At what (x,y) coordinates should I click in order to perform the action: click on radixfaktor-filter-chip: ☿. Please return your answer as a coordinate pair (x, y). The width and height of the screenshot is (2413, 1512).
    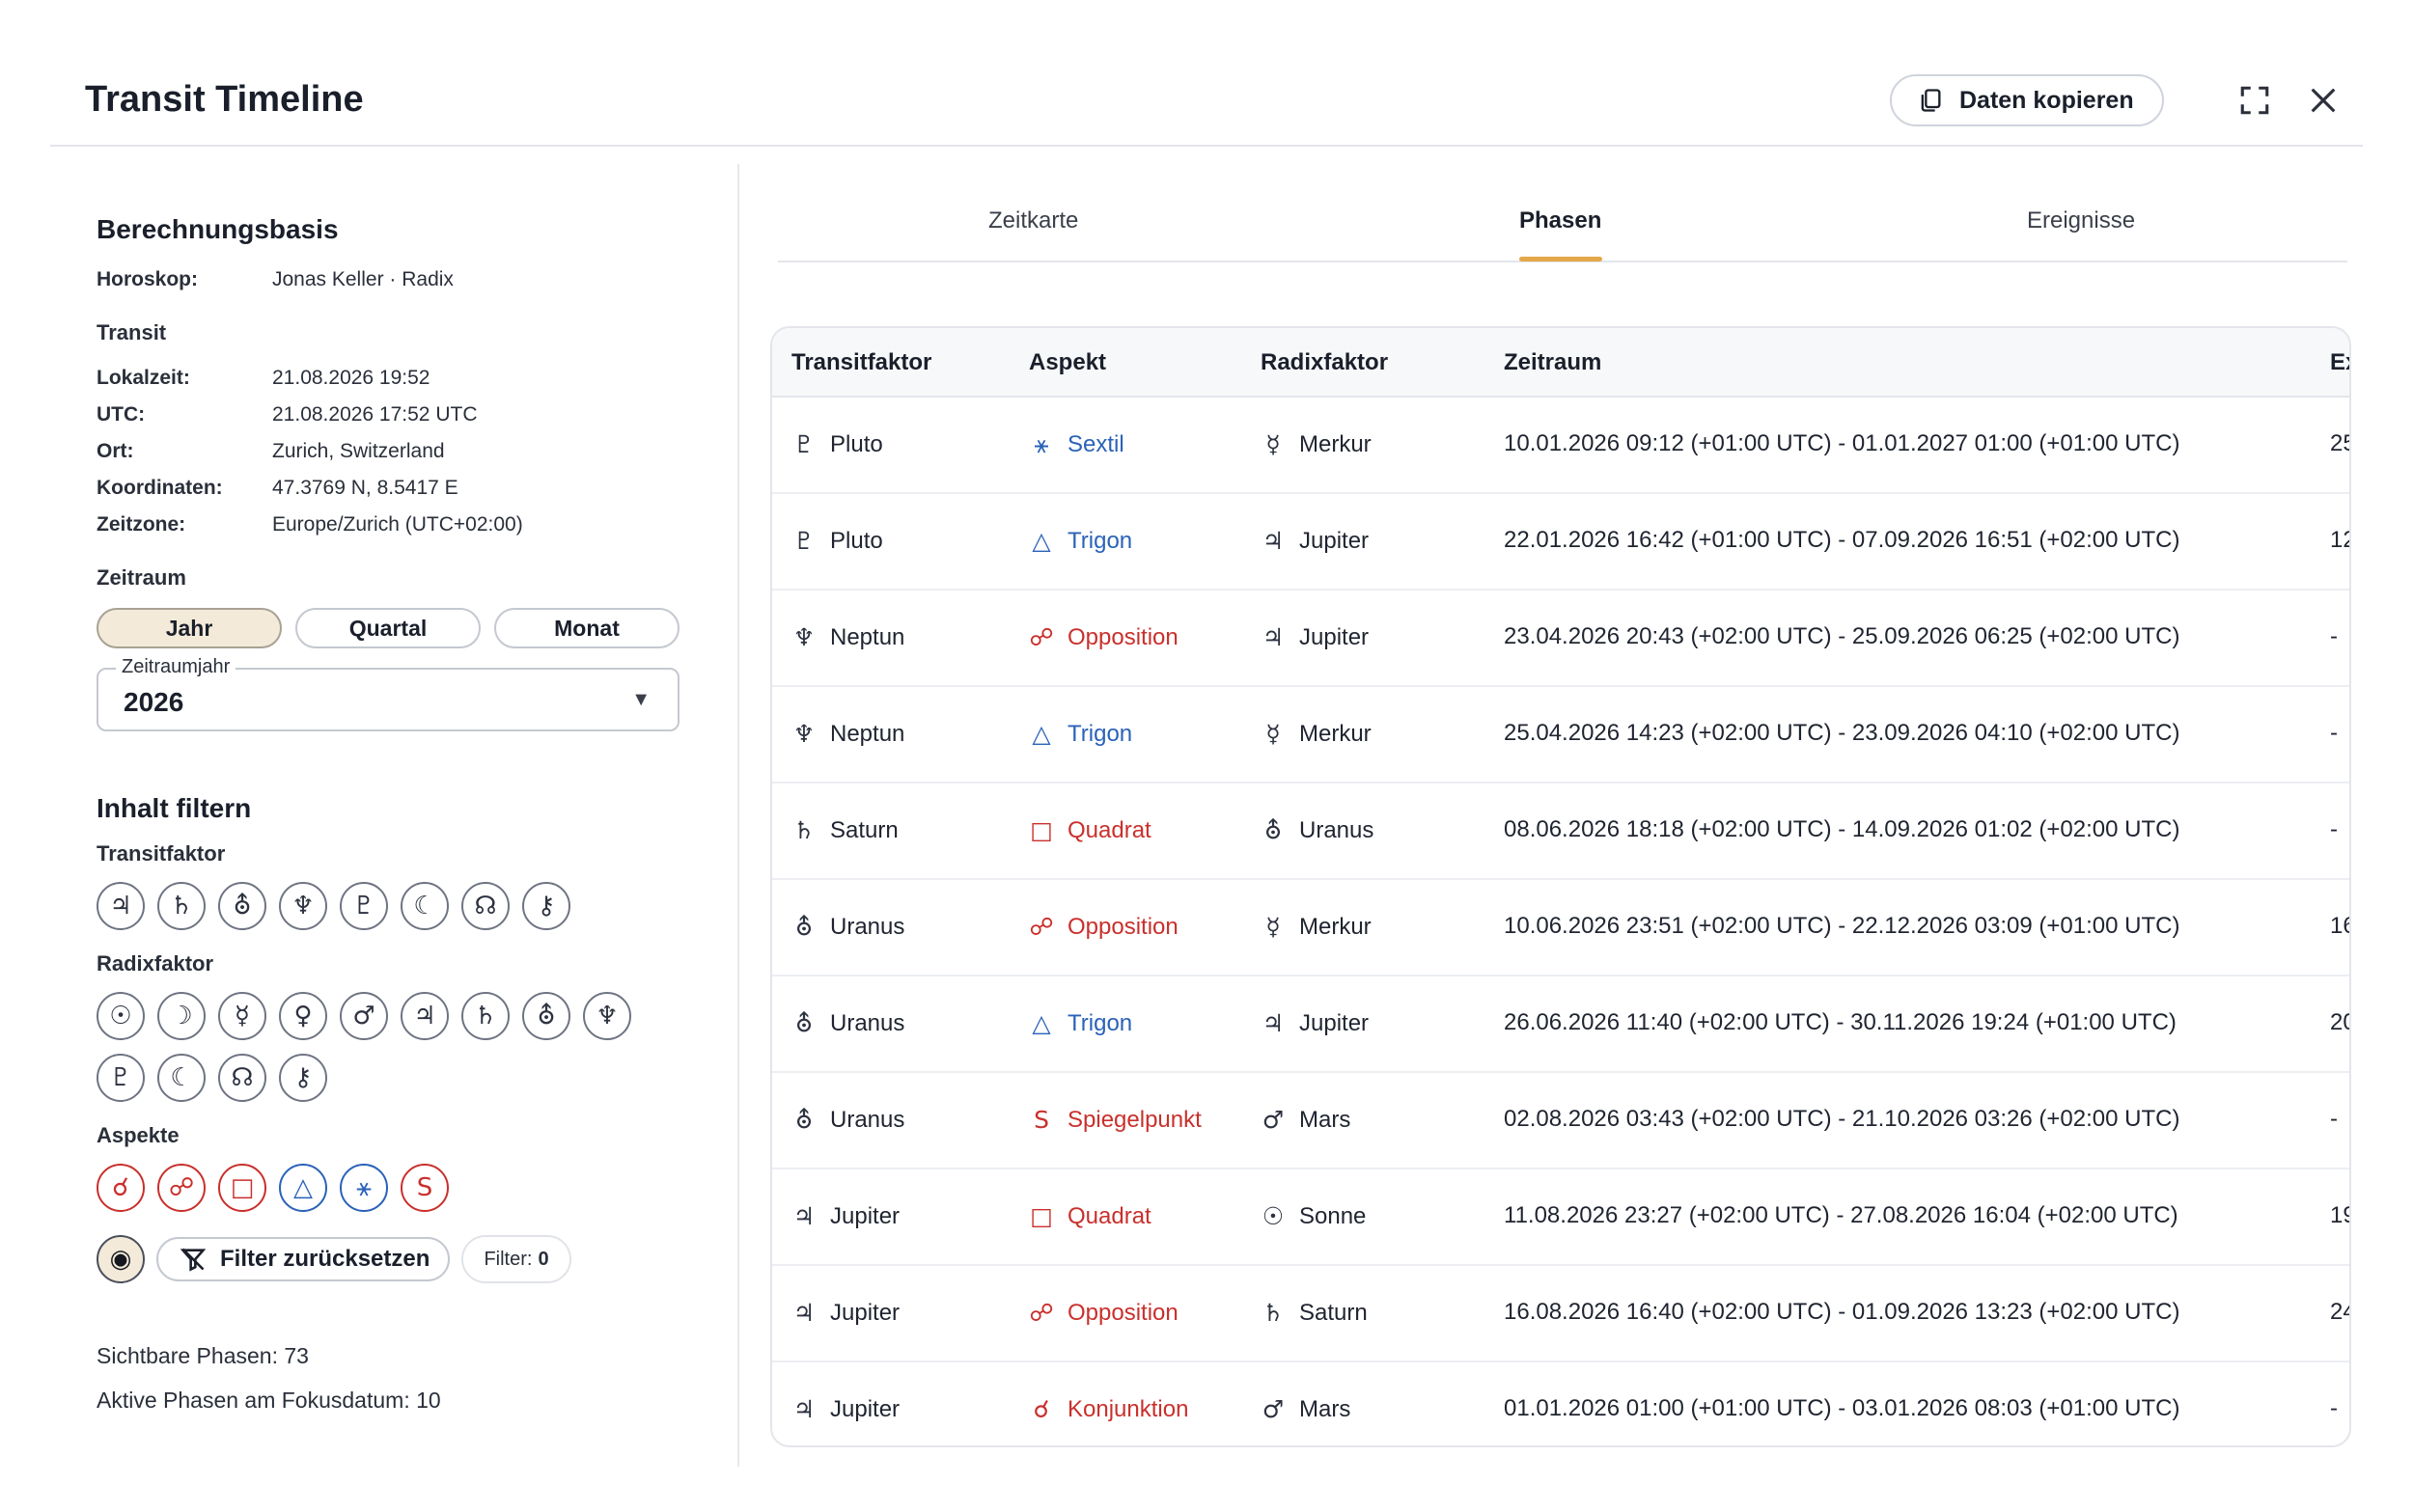
    Looking at the image, I should click on (242, 1016).